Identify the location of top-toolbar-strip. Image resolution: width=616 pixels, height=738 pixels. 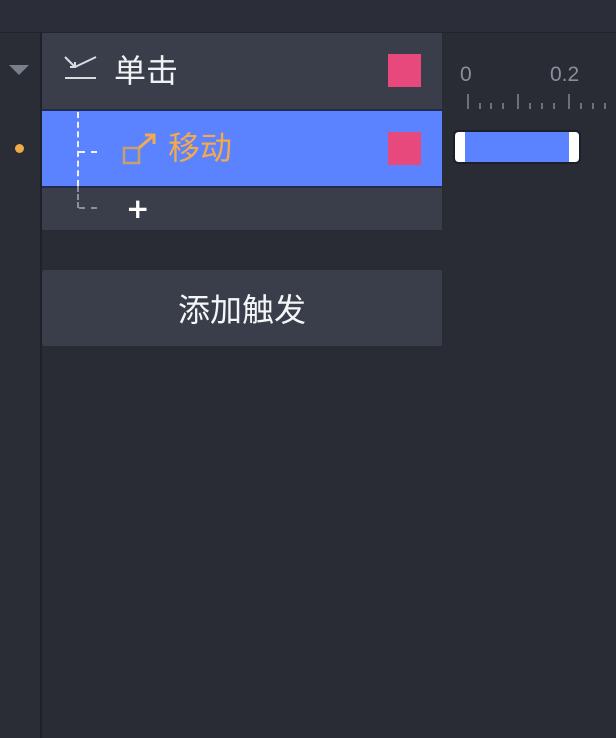
(308, 16).